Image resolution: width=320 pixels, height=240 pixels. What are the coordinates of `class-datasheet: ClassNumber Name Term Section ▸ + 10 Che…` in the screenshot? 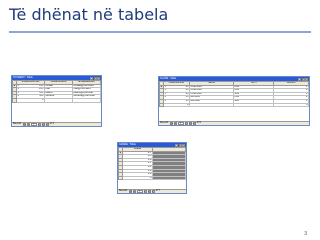 It's located at (234, 94).